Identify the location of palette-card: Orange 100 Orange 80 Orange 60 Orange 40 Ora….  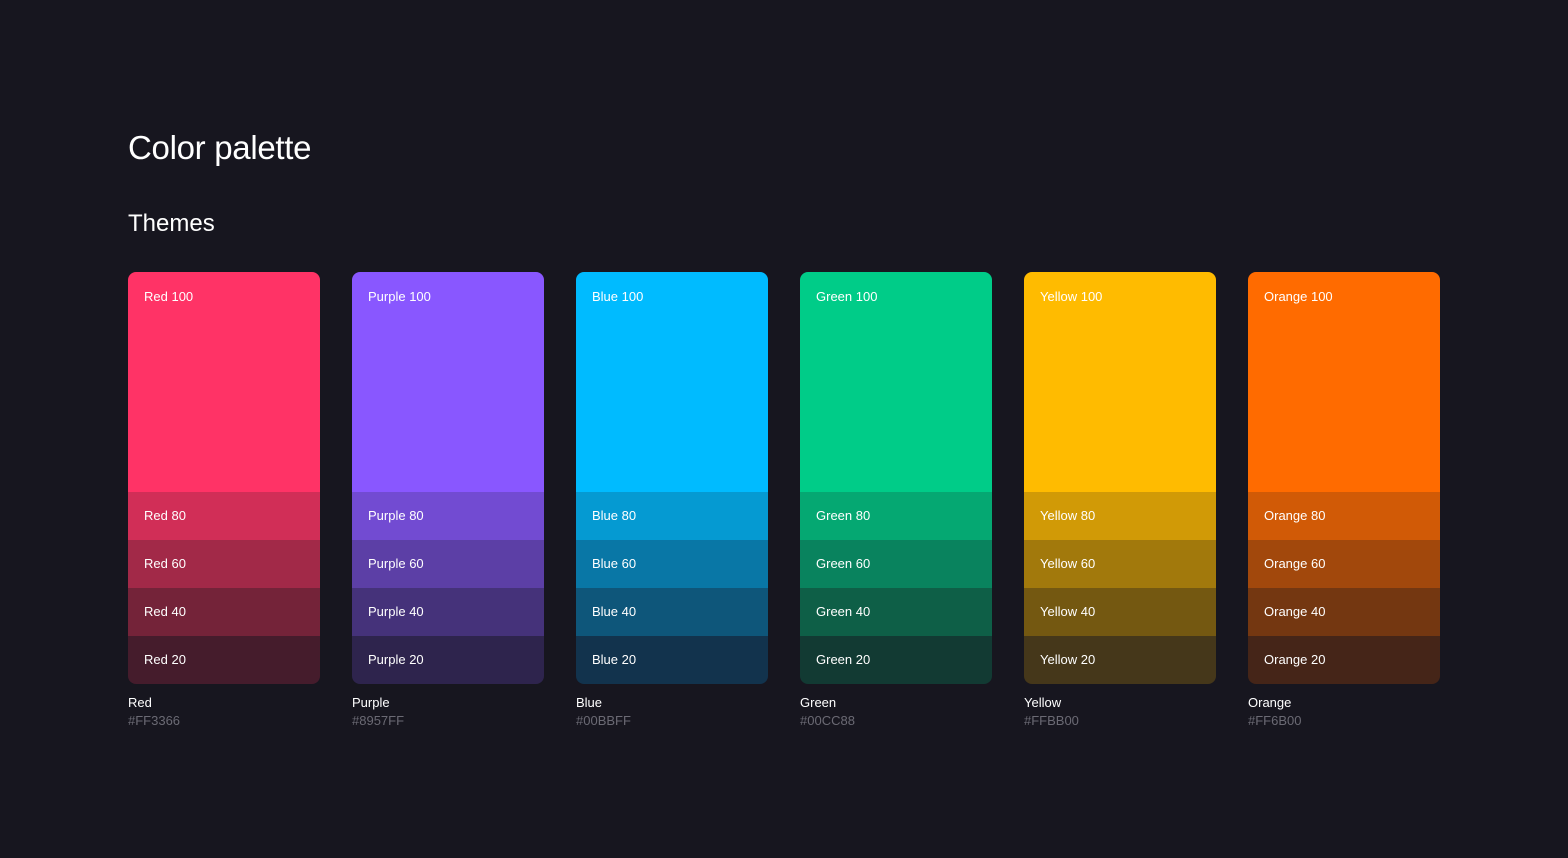
(1344, 478).